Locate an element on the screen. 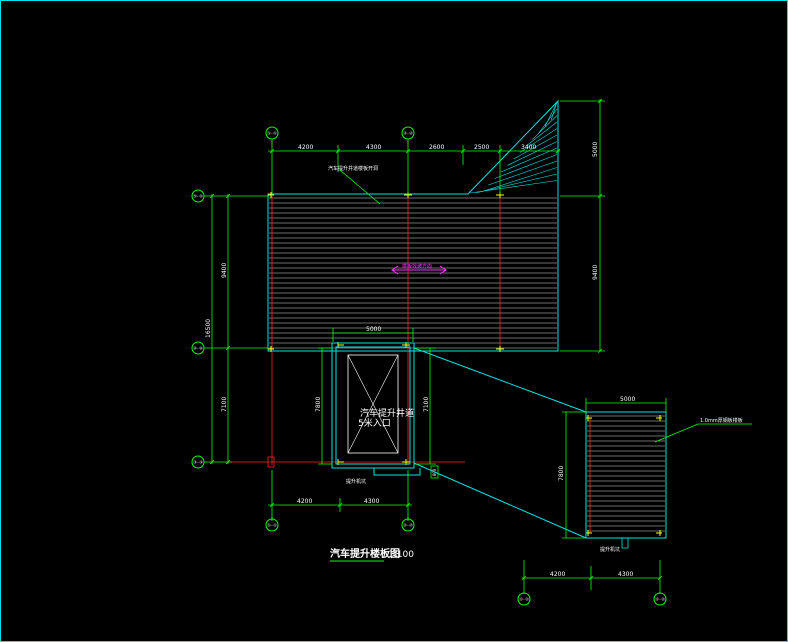 This screenshot has width=788, height=642. top-dim-3: 2600 is located at coordinates (436, 147).